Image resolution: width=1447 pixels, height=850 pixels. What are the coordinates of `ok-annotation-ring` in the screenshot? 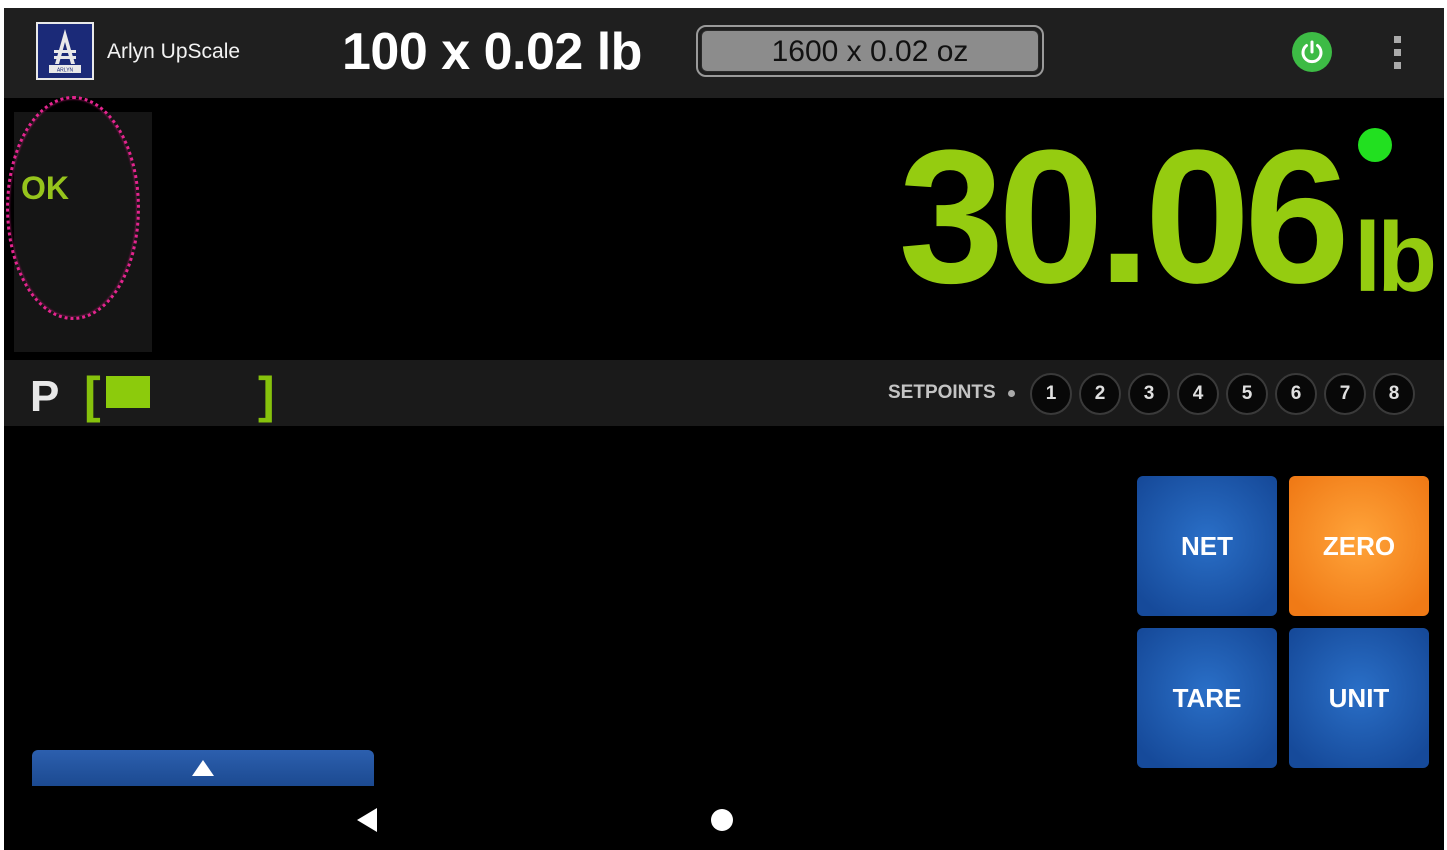 It's located at (73, 208).